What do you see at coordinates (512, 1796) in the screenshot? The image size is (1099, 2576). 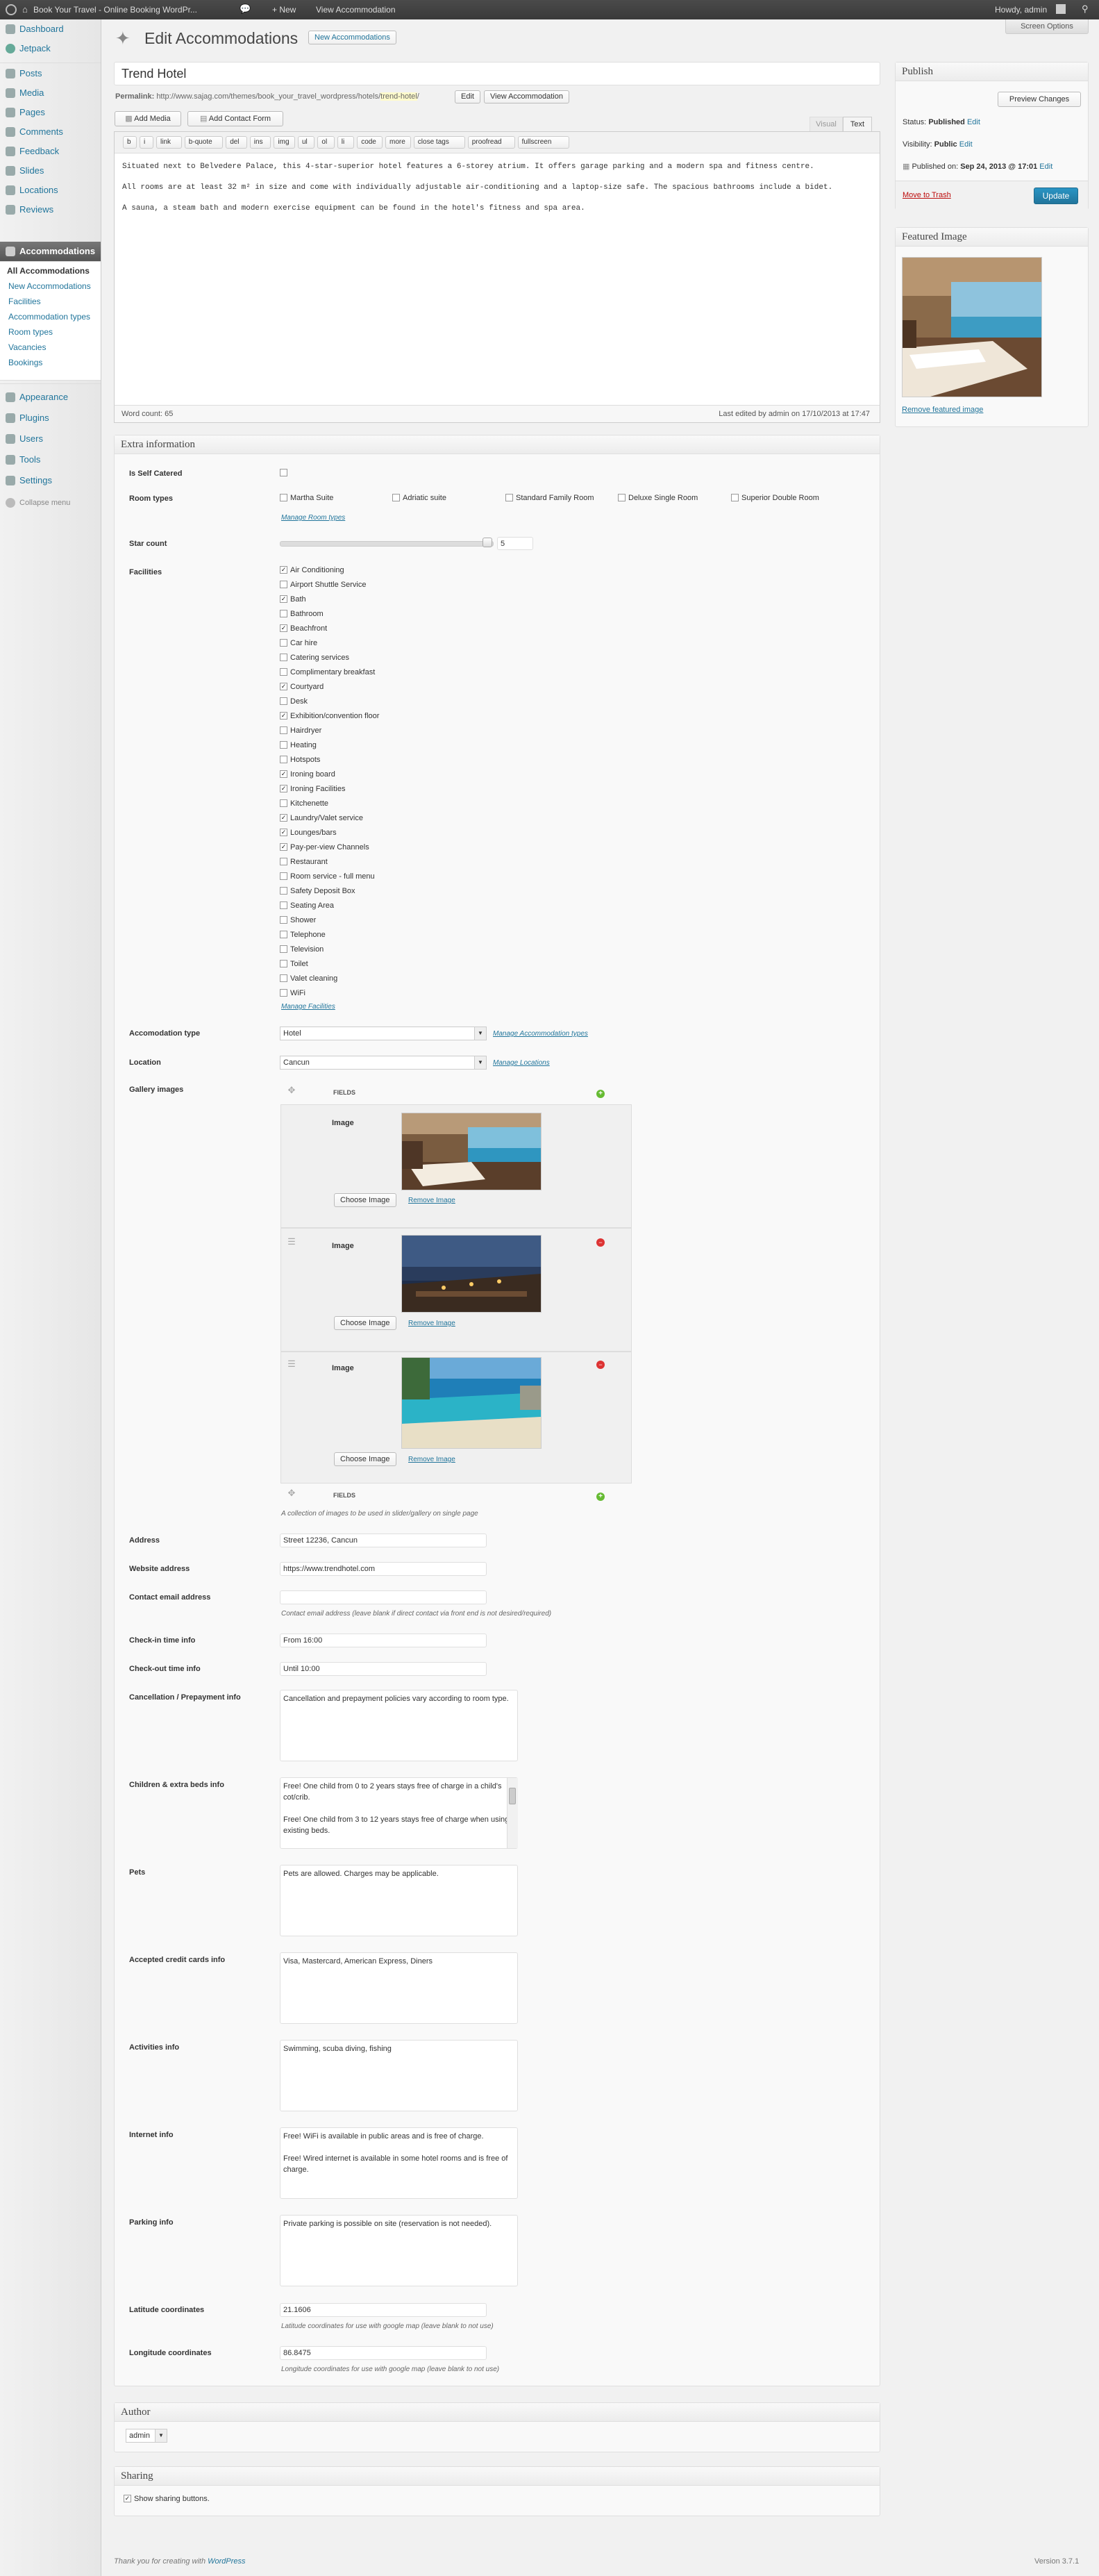 I see `scrollbar-thumb` at bounding box center [512, 1796].